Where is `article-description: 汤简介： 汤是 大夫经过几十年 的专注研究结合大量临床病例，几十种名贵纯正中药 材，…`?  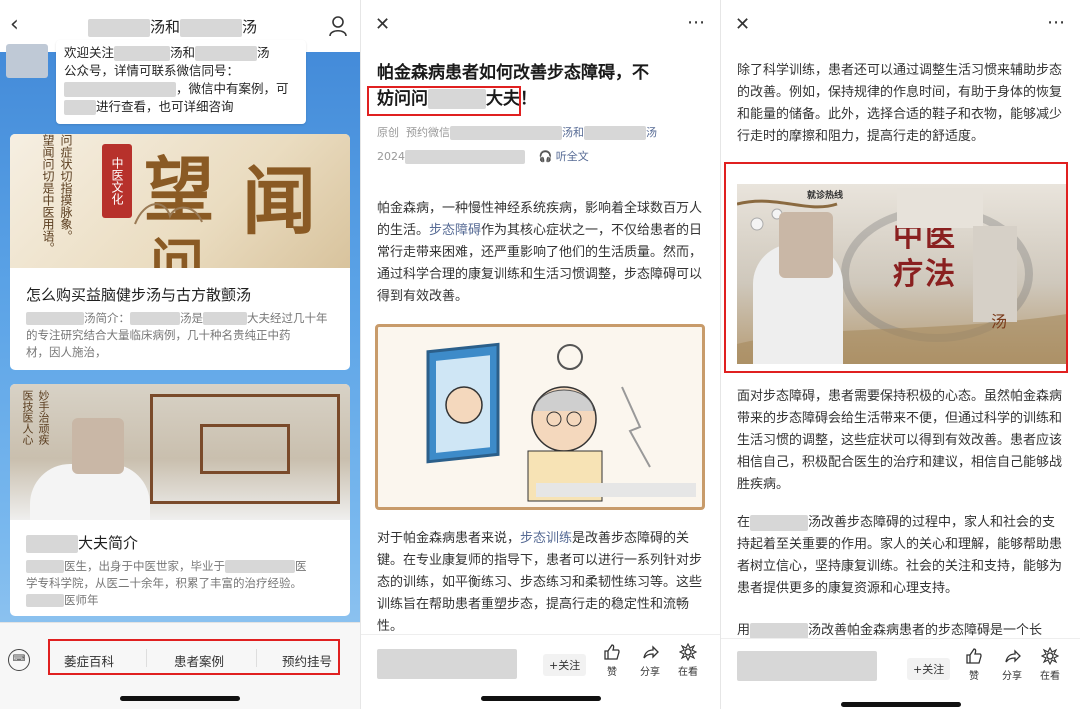 article-description: 汤简介： 汤是 大夫经过几十年 的专注研究结合大量临床病例，几十种名贵纯正中药 材，… is located at coordinates (177, 335).